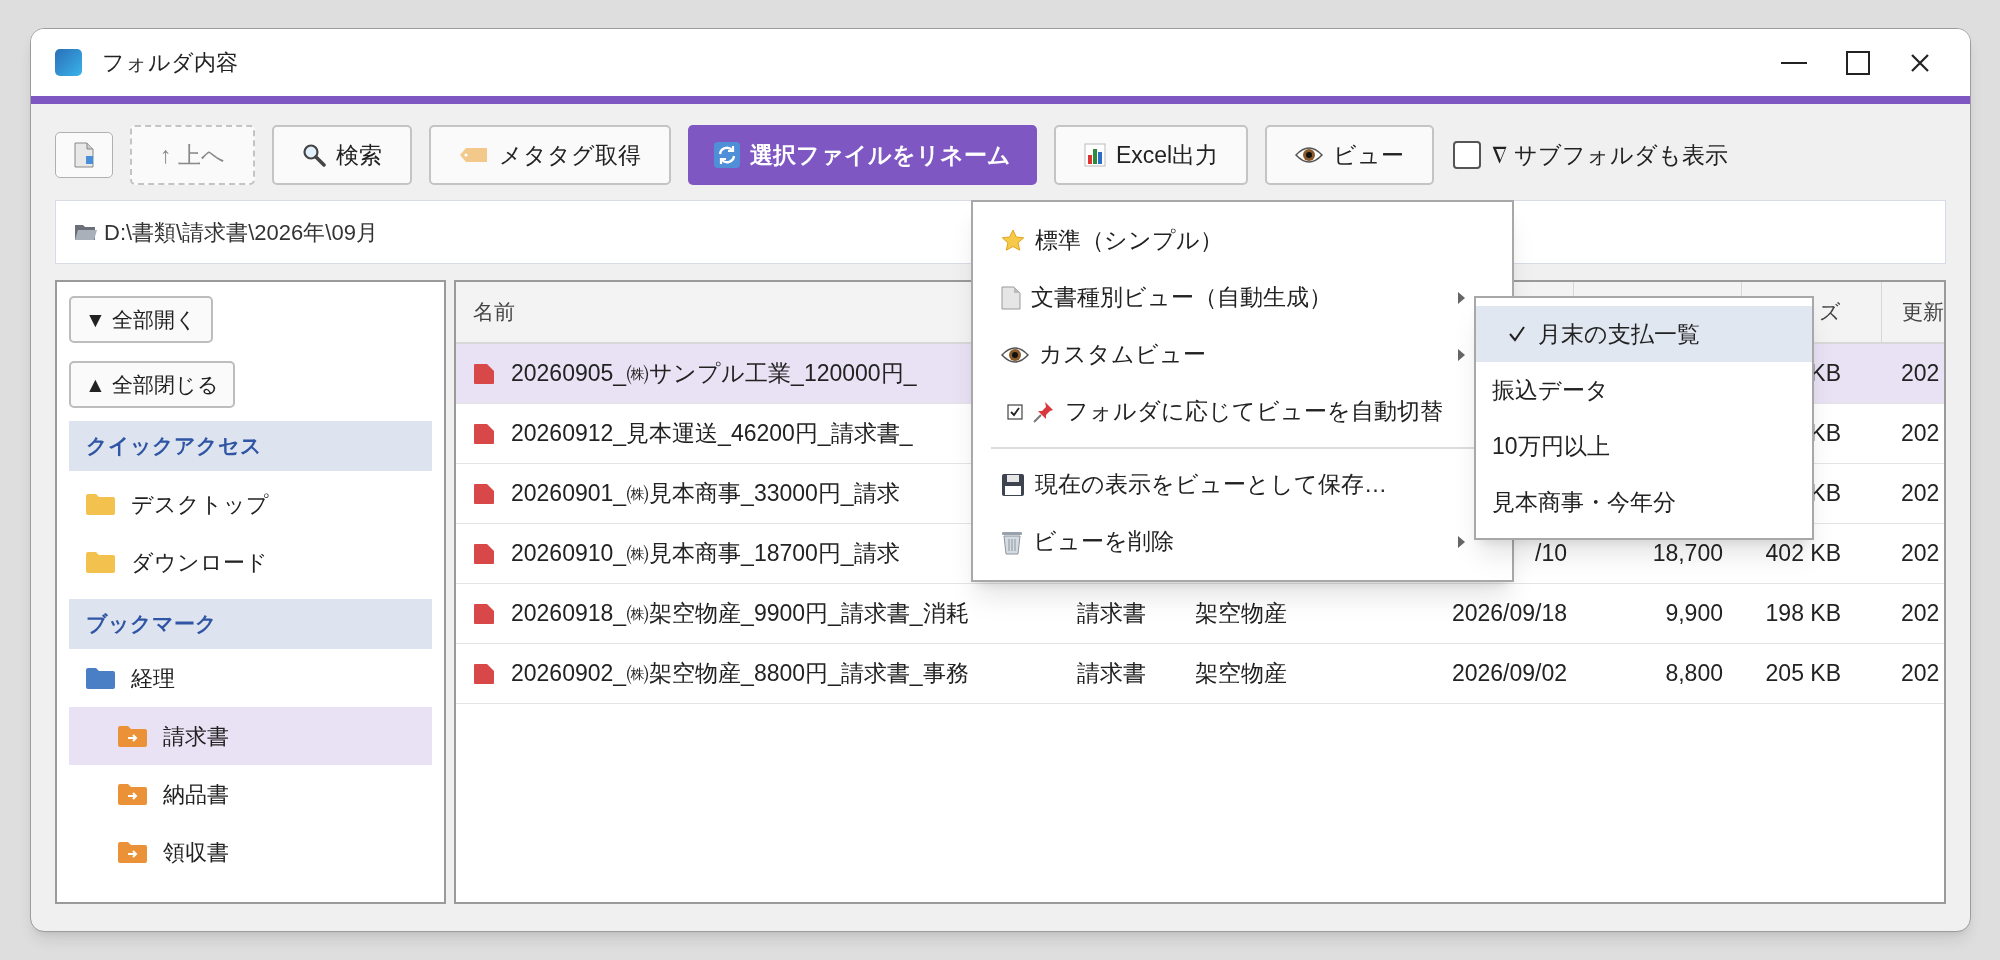  I want to click on file-name: 20260902_㈱架空物産_8800円_請求書_事務, so click(740, 674).